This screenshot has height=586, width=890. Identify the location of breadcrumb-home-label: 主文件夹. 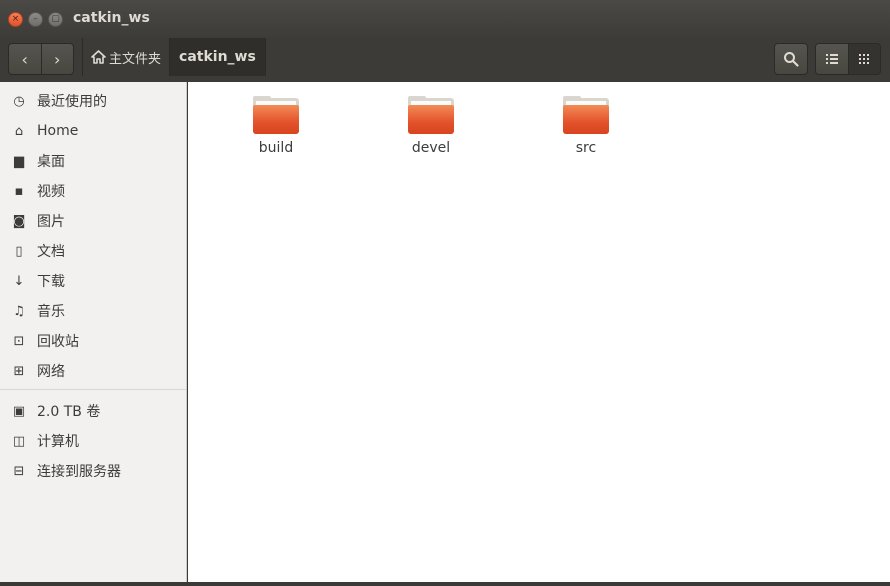
(135, 59).